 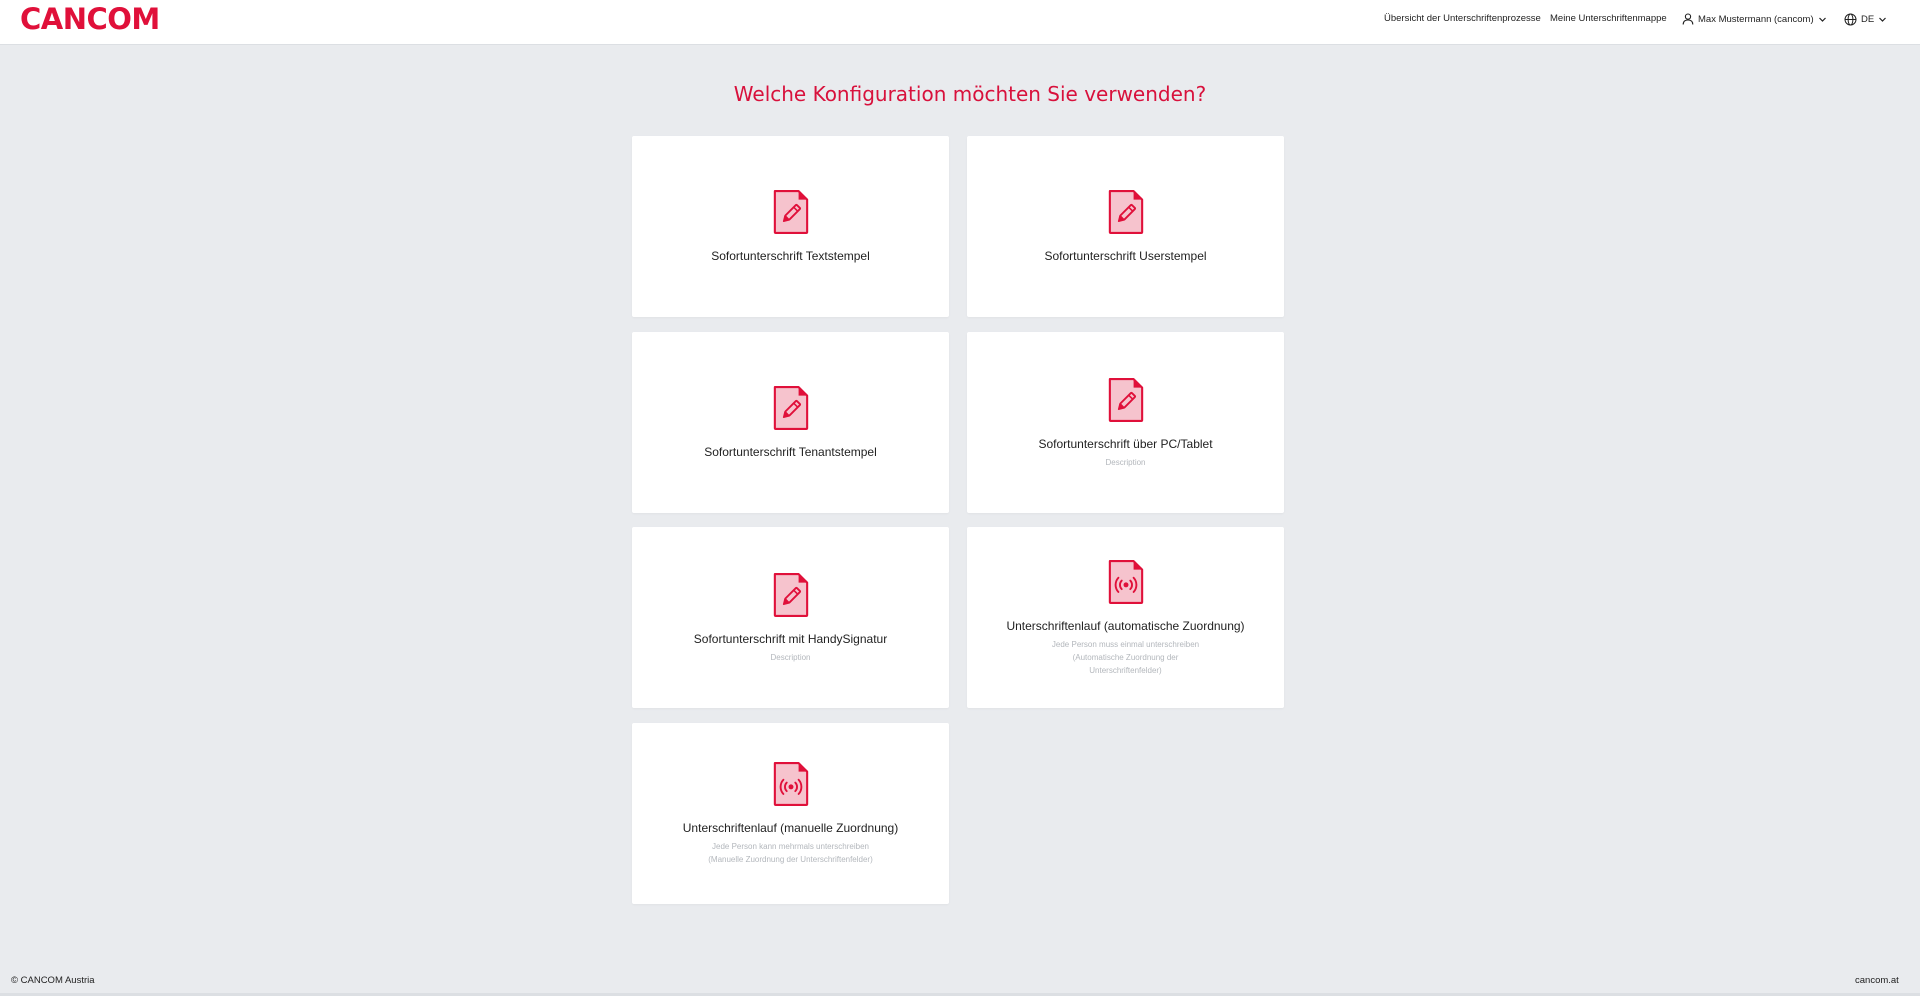 What do you see at coordinates (1877, 980) in the screenshot?
I see `footer-link: cancom.at` at bounding box center [1877, 980].